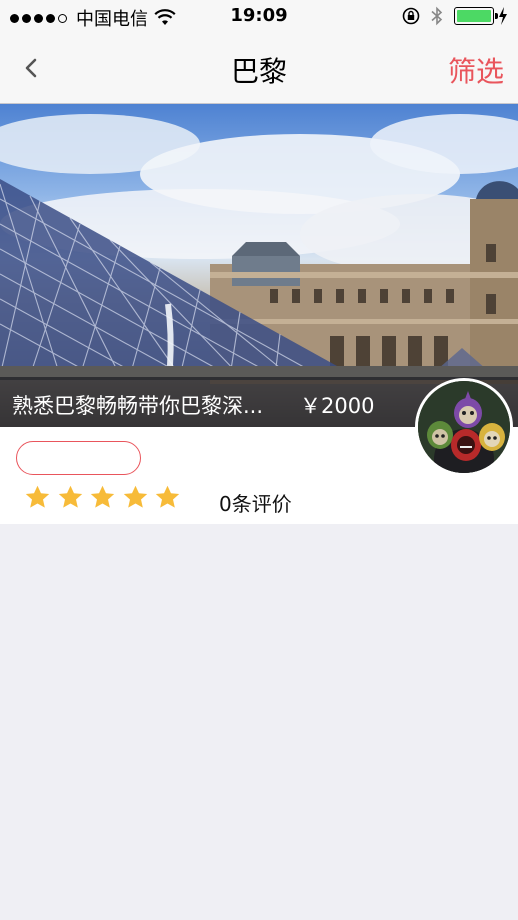 Image resolution: width=518 pixels, height=920 pixels. I want to click on listing-tag, so click(78, 458).